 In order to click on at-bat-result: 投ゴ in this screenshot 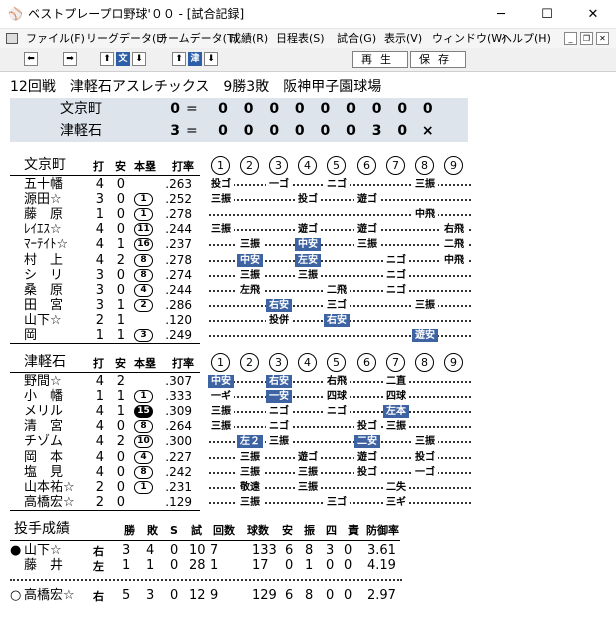, I will do `click(367, 427)`.